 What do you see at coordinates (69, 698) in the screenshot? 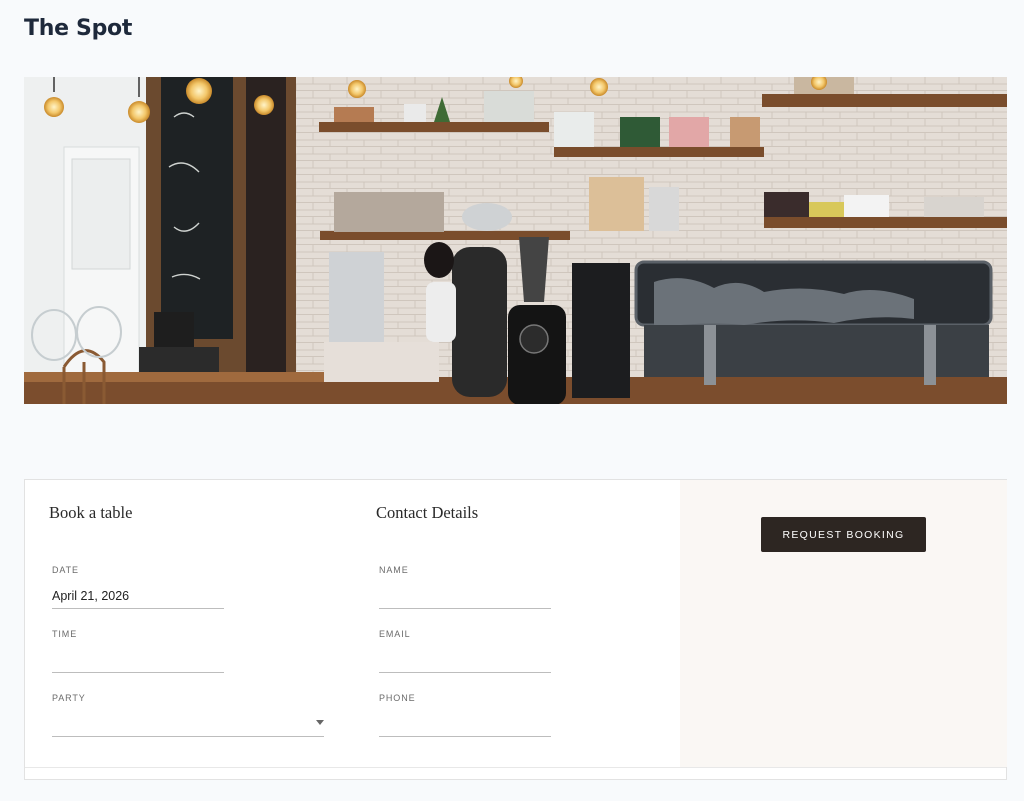
I see `party-label: PARTY` at bounding box center [69, 698].